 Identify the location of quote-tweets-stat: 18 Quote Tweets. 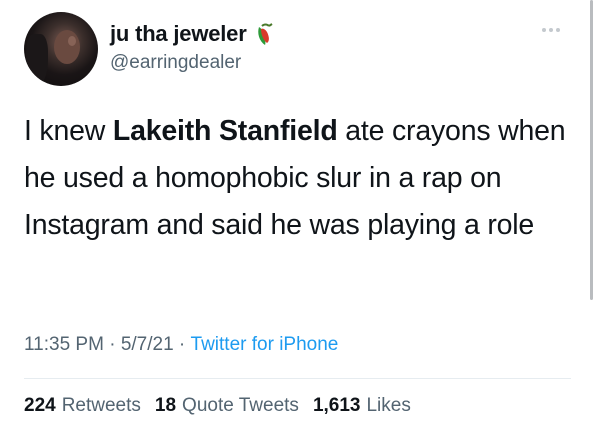
(227, 406).